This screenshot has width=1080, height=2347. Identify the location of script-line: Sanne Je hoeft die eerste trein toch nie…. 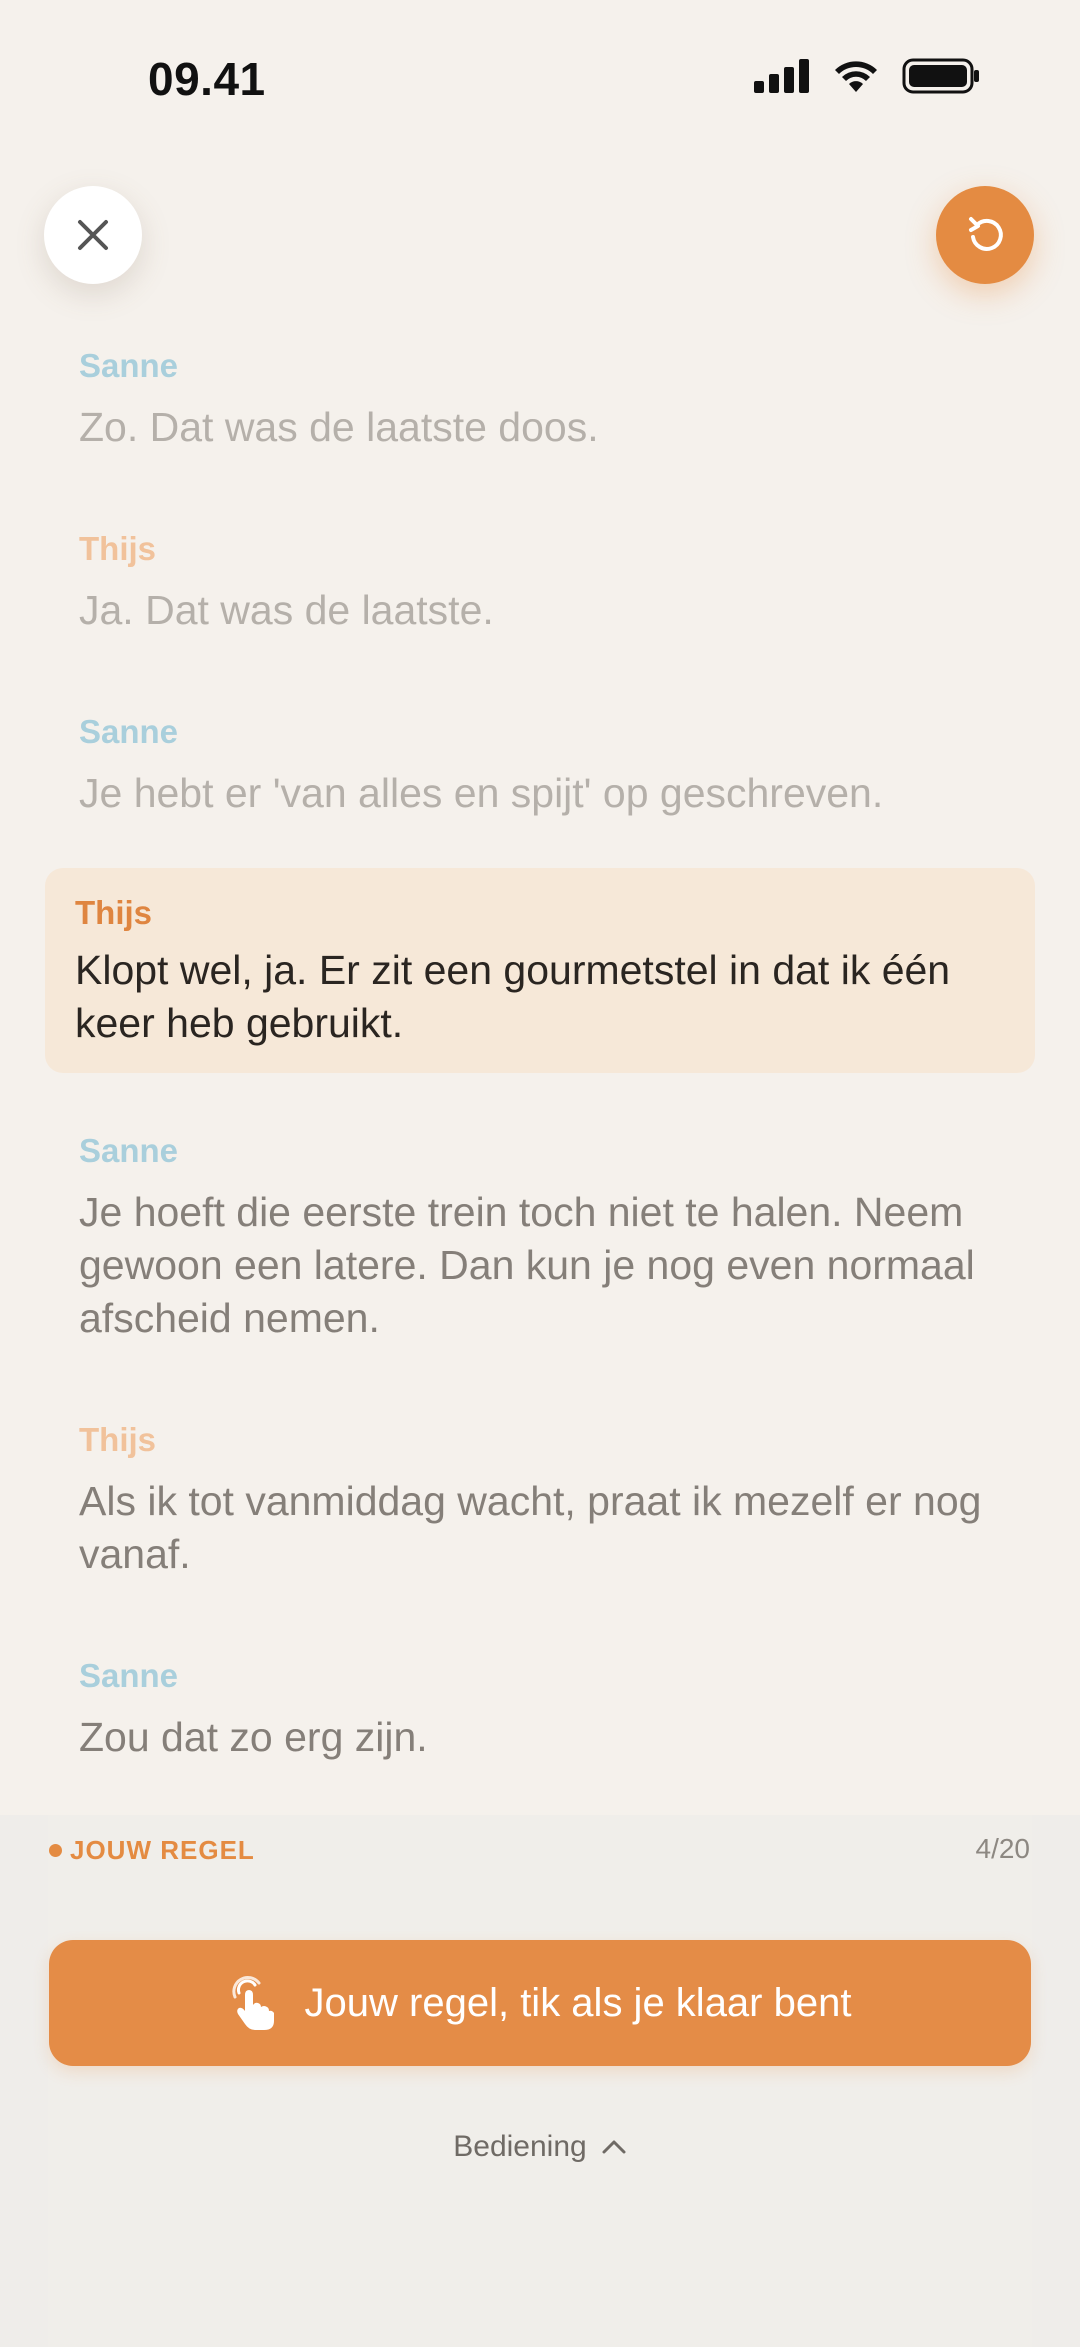
(544, 1238).